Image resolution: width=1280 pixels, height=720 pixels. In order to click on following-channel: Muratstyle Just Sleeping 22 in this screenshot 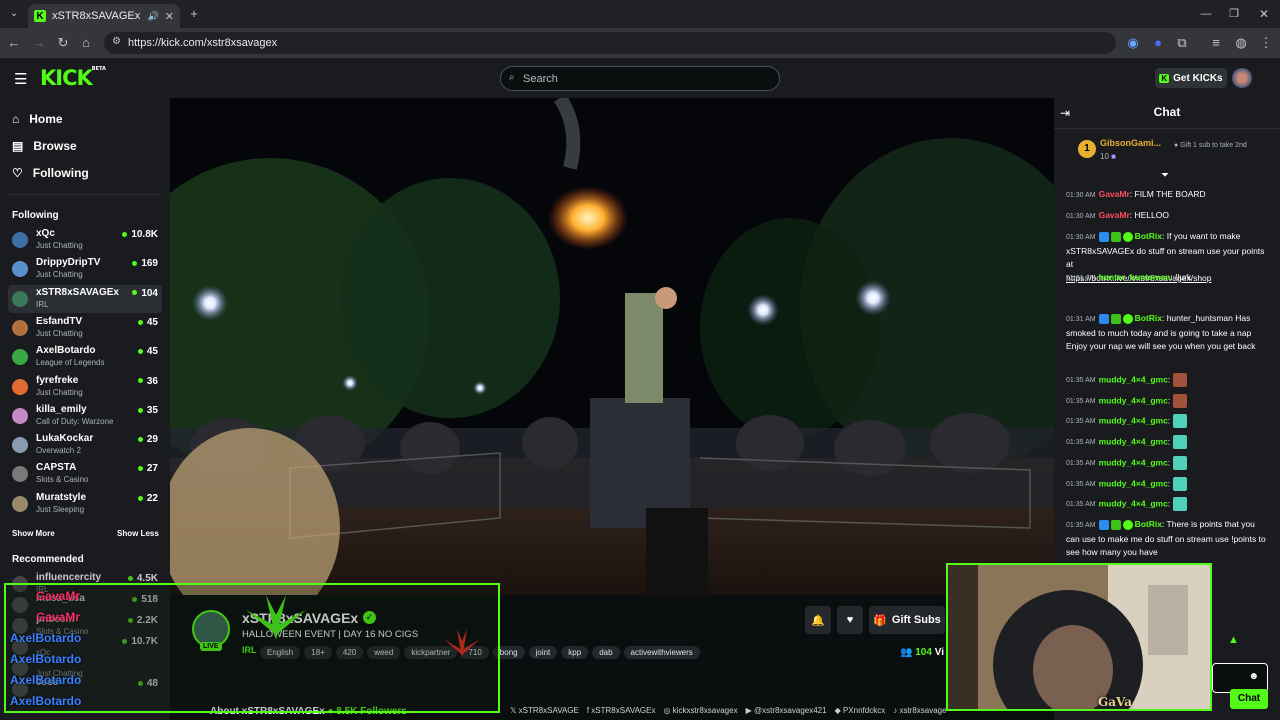, I will do `click(85, 504)`.